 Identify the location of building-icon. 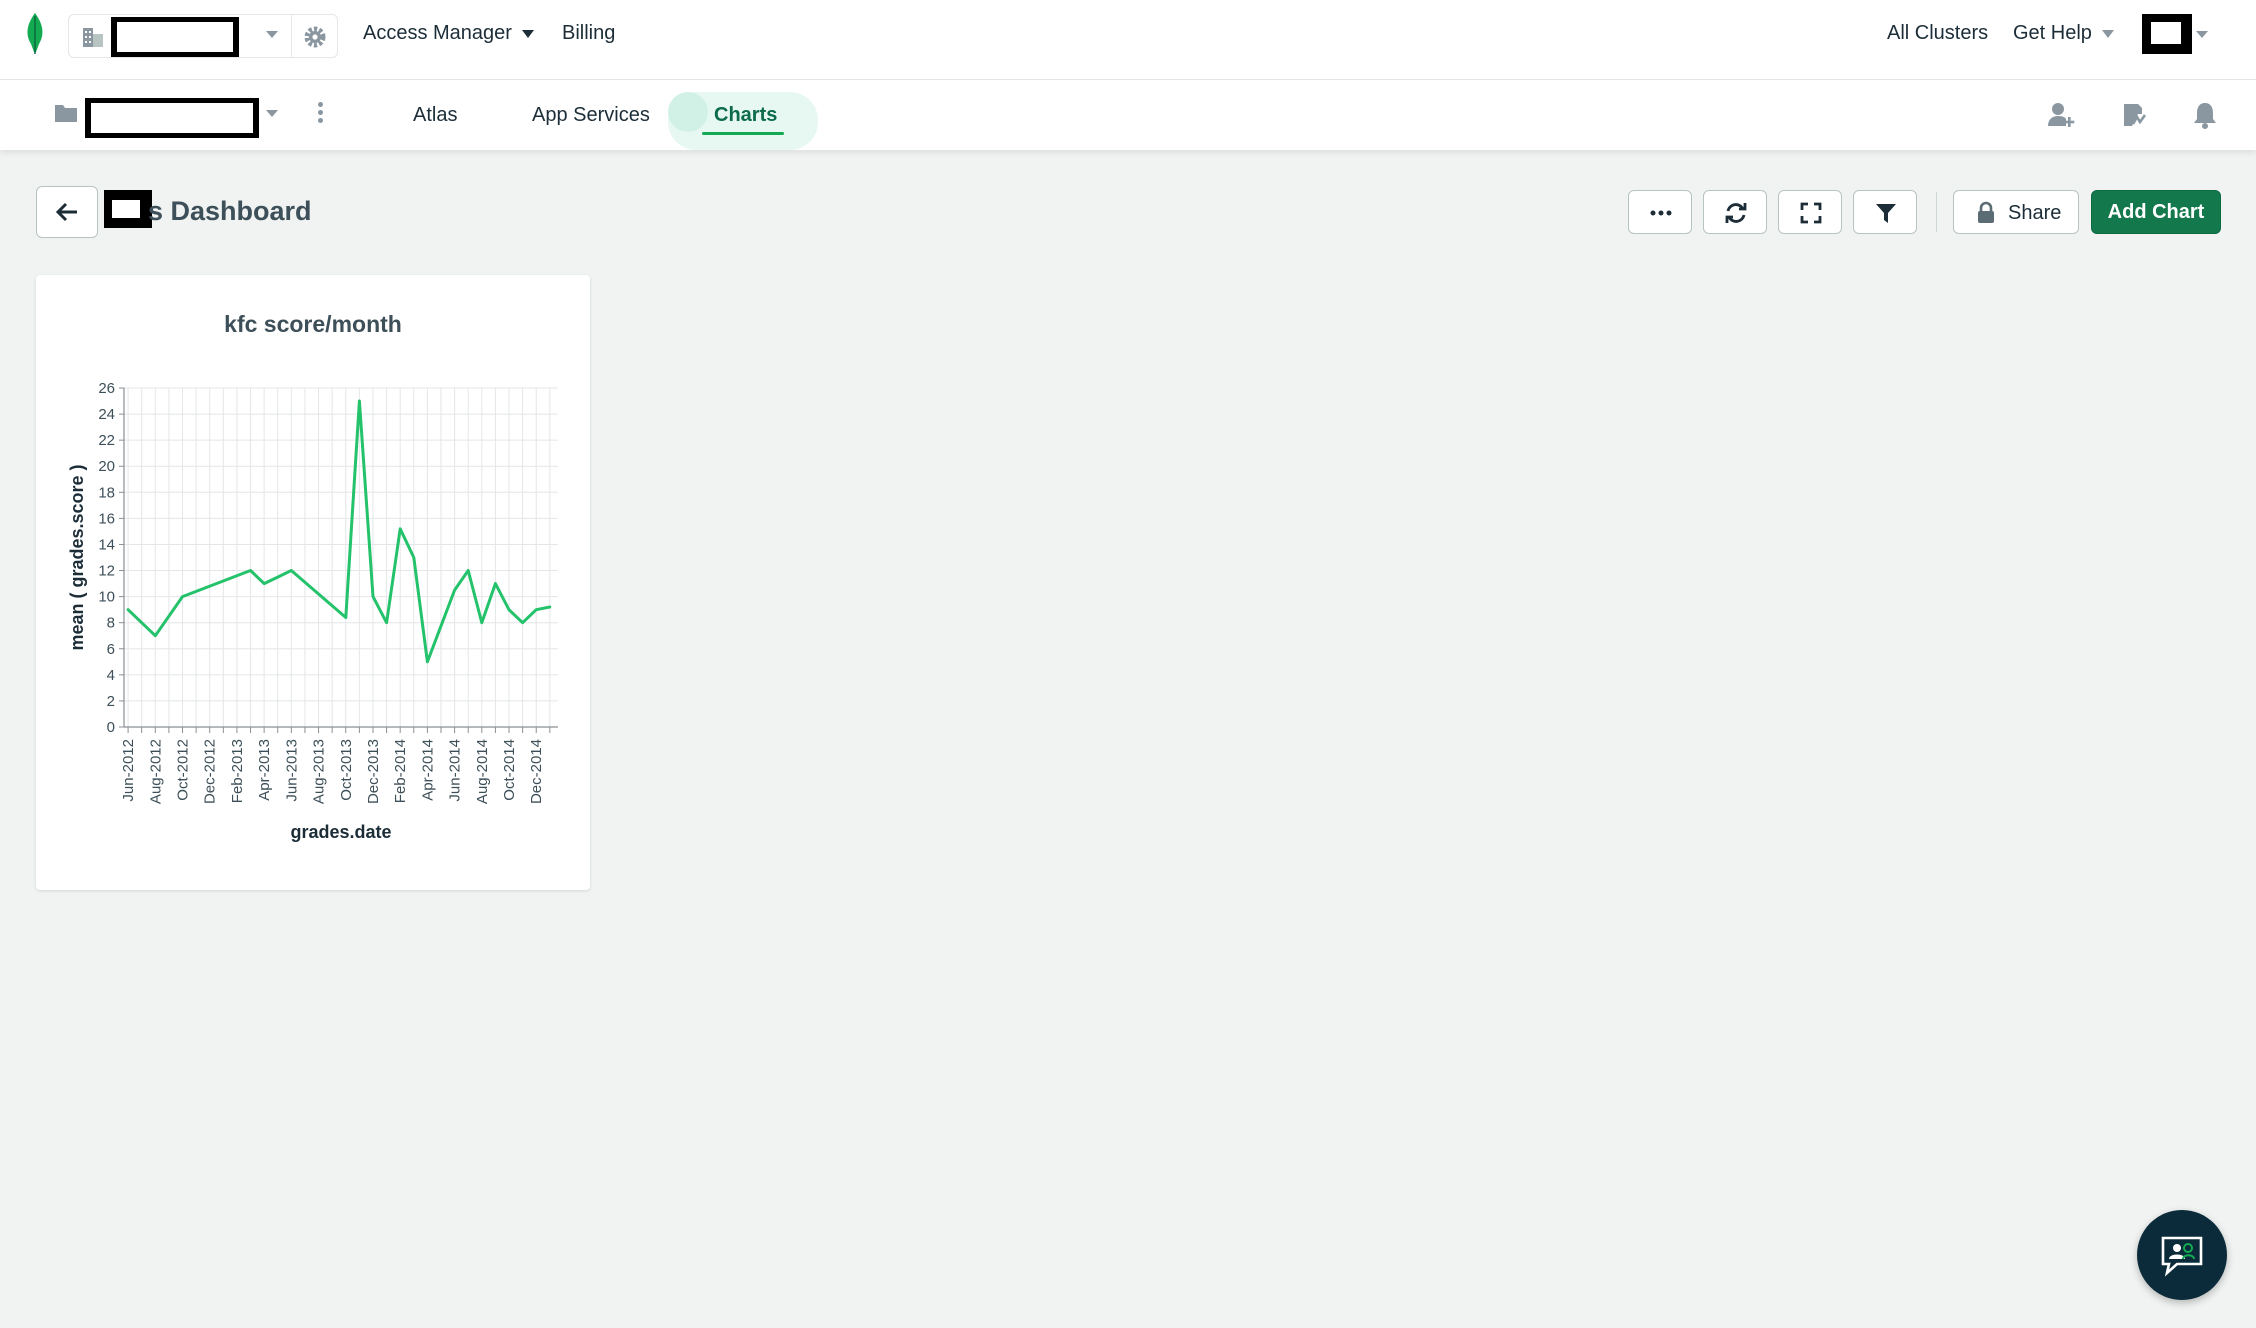
(93, 37).